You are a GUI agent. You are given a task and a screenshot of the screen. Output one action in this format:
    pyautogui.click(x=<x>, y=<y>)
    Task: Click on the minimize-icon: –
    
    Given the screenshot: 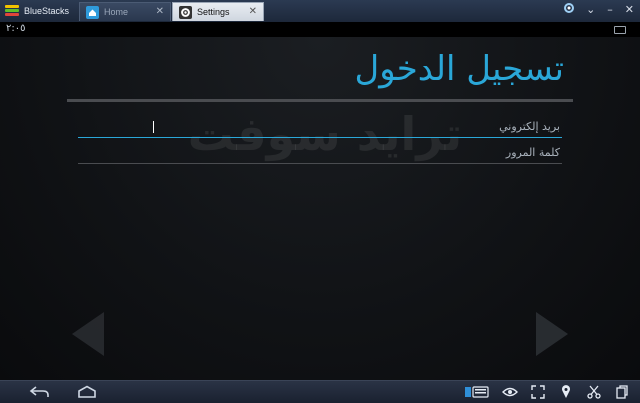 What is the action you would take?
    pyautogui.click(x=610, y=10)
    